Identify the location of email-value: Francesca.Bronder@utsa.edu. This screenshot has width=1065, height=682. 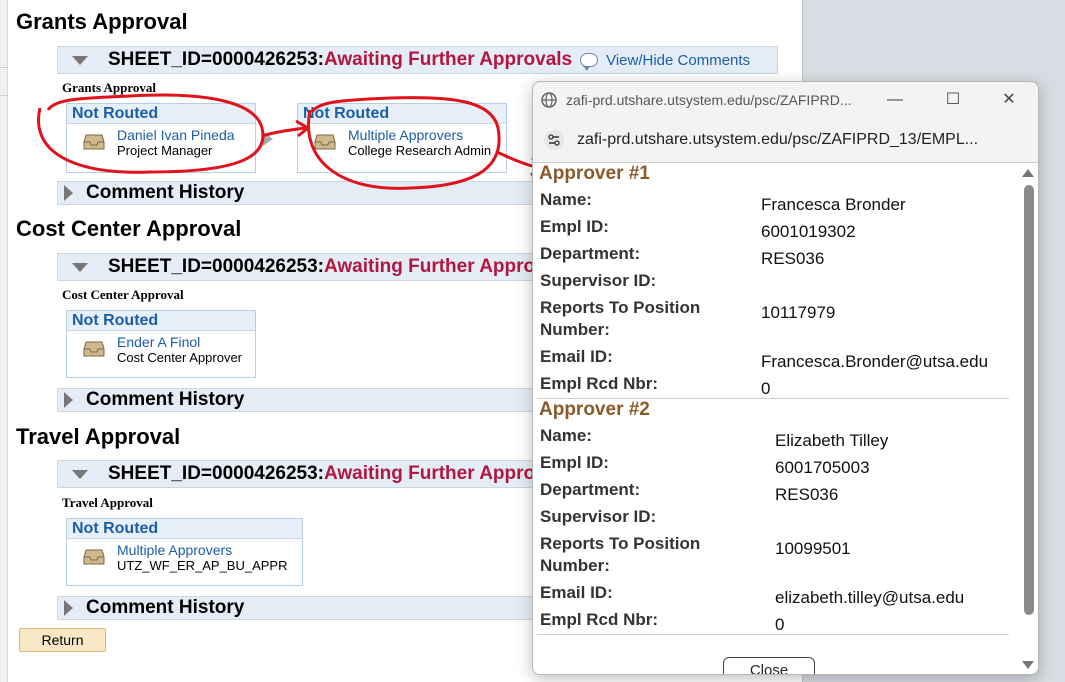
(875, 361).